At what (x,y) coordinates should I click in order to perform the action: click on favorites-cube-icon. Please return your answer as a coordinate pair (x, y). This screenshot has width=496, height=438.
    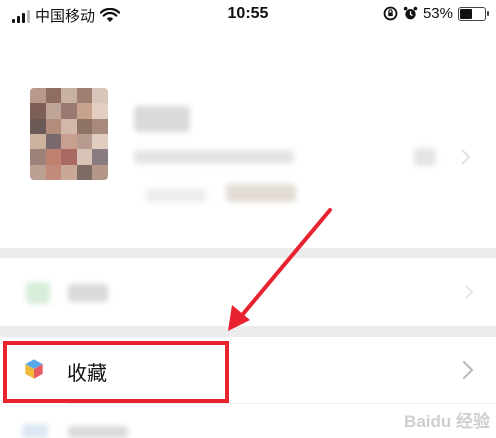
    Looking at the image, I should click on (34, 369).